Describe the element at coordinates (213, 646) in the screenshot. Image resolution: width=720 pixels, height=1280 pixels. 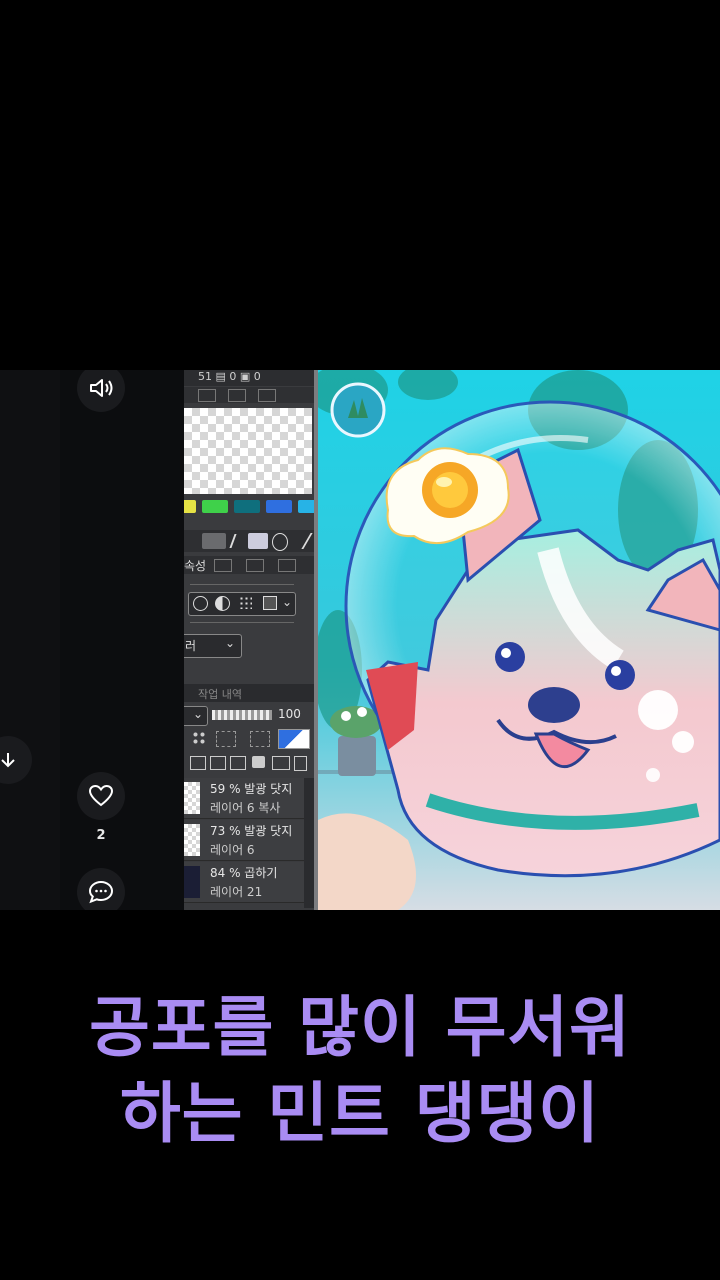
I see `blend-mode-dropdown: 러 ⌄` at that location.